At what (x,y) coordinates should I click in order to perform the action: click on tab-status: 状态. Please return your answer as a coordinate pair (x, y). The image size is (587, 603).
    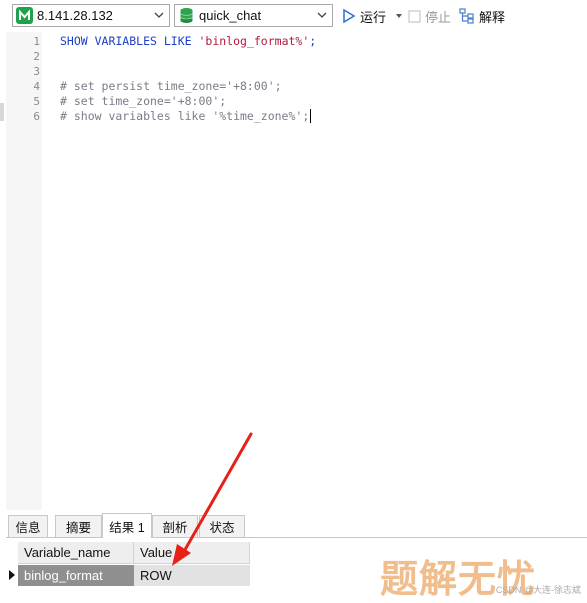
    Looking at the image, I should click on (222, 526).